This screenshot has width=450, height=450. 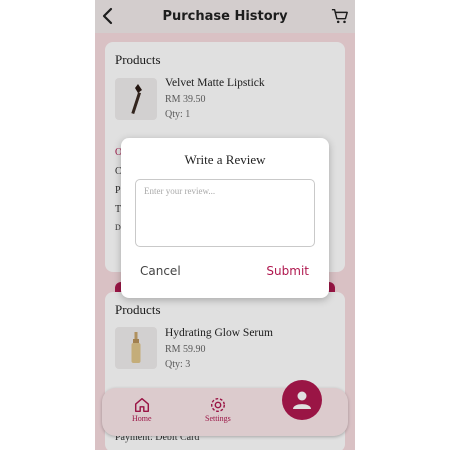 What do you see at coordinates (225, 213) in the screenshot?
I see `review-textarea` at bounding box center [225, 213].